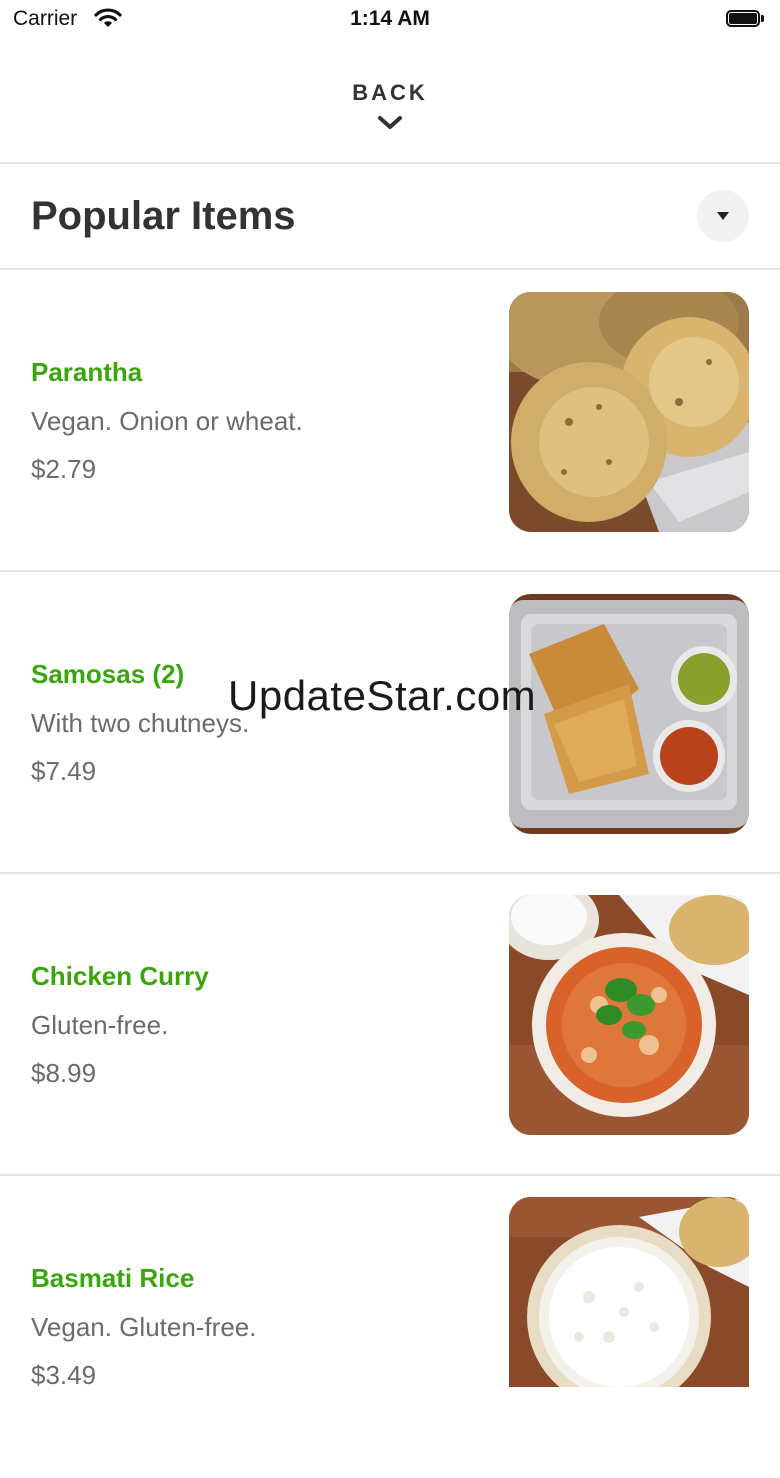 The width and height of the screenshot is (780, 1478). What do you see at coordinates (87, 372) in the screenshot?
I see `item-name: Parantha` at bounding box center [87, 372].